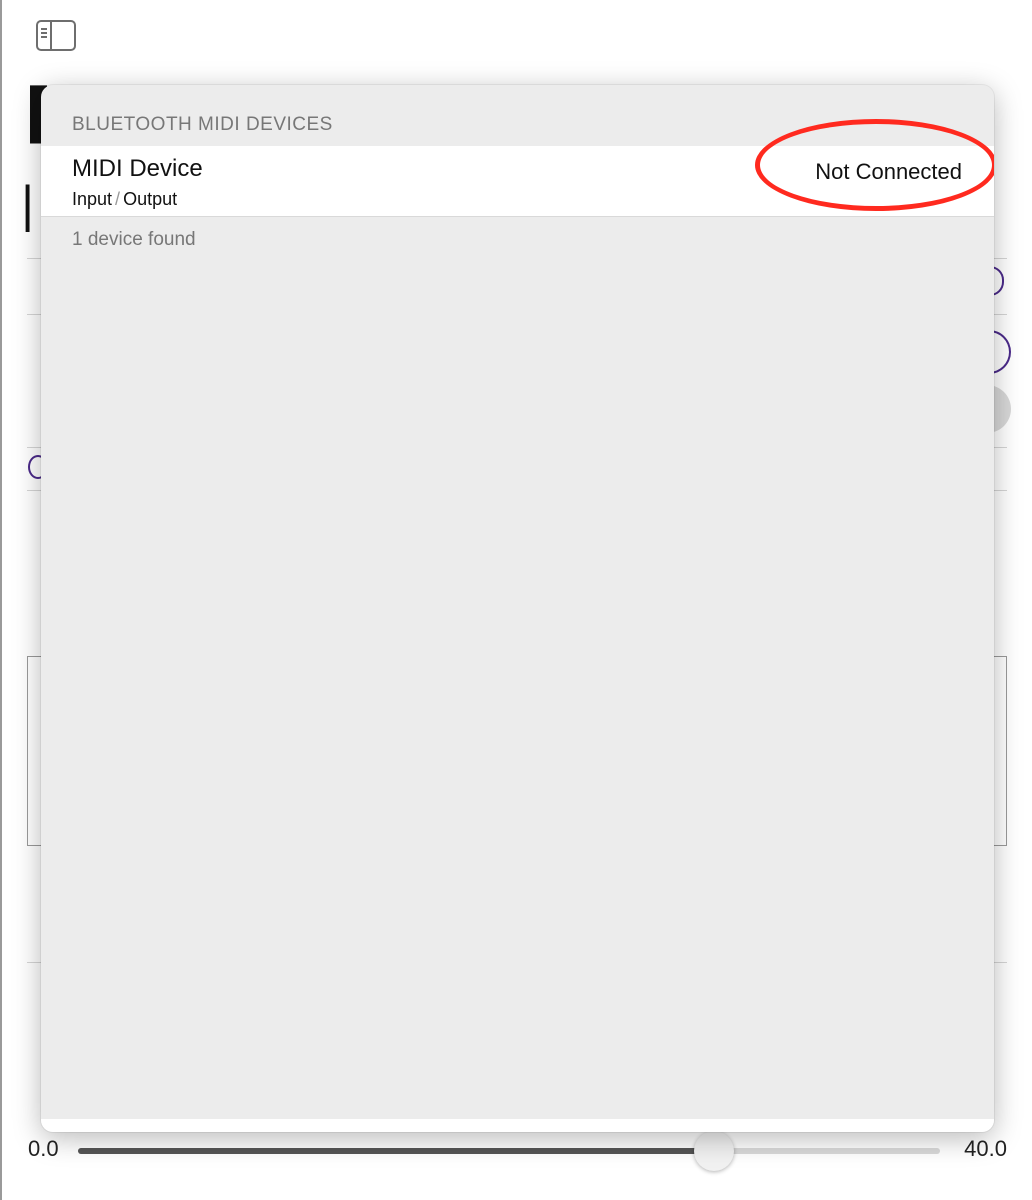  I want to click on slider-thumb, so click(714, 1151).